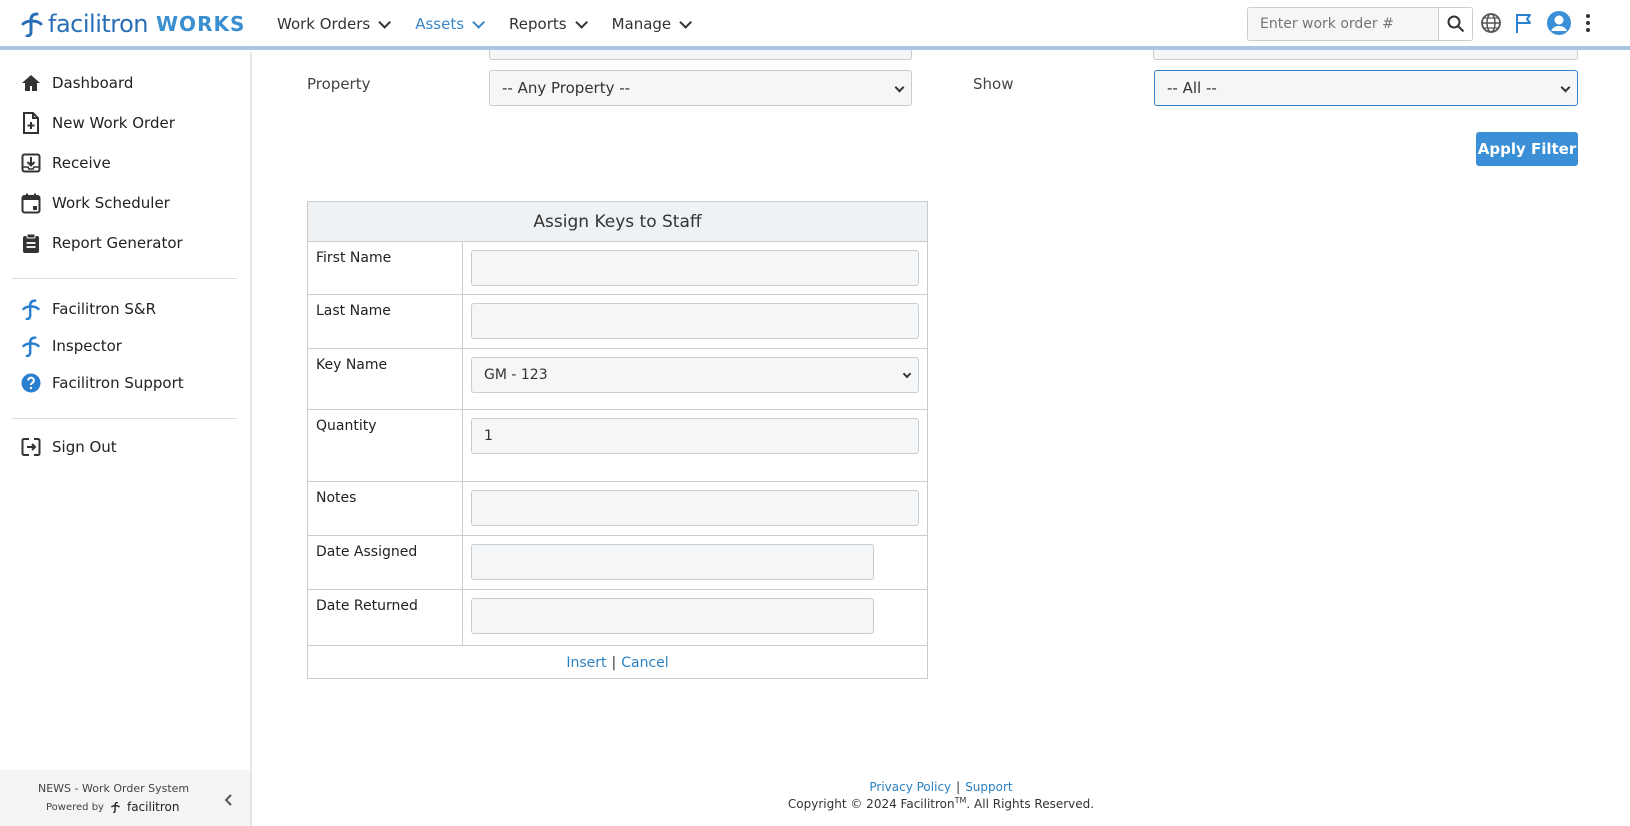  I want to click on form-actions: Insert | Cancel, so click(617, 663).